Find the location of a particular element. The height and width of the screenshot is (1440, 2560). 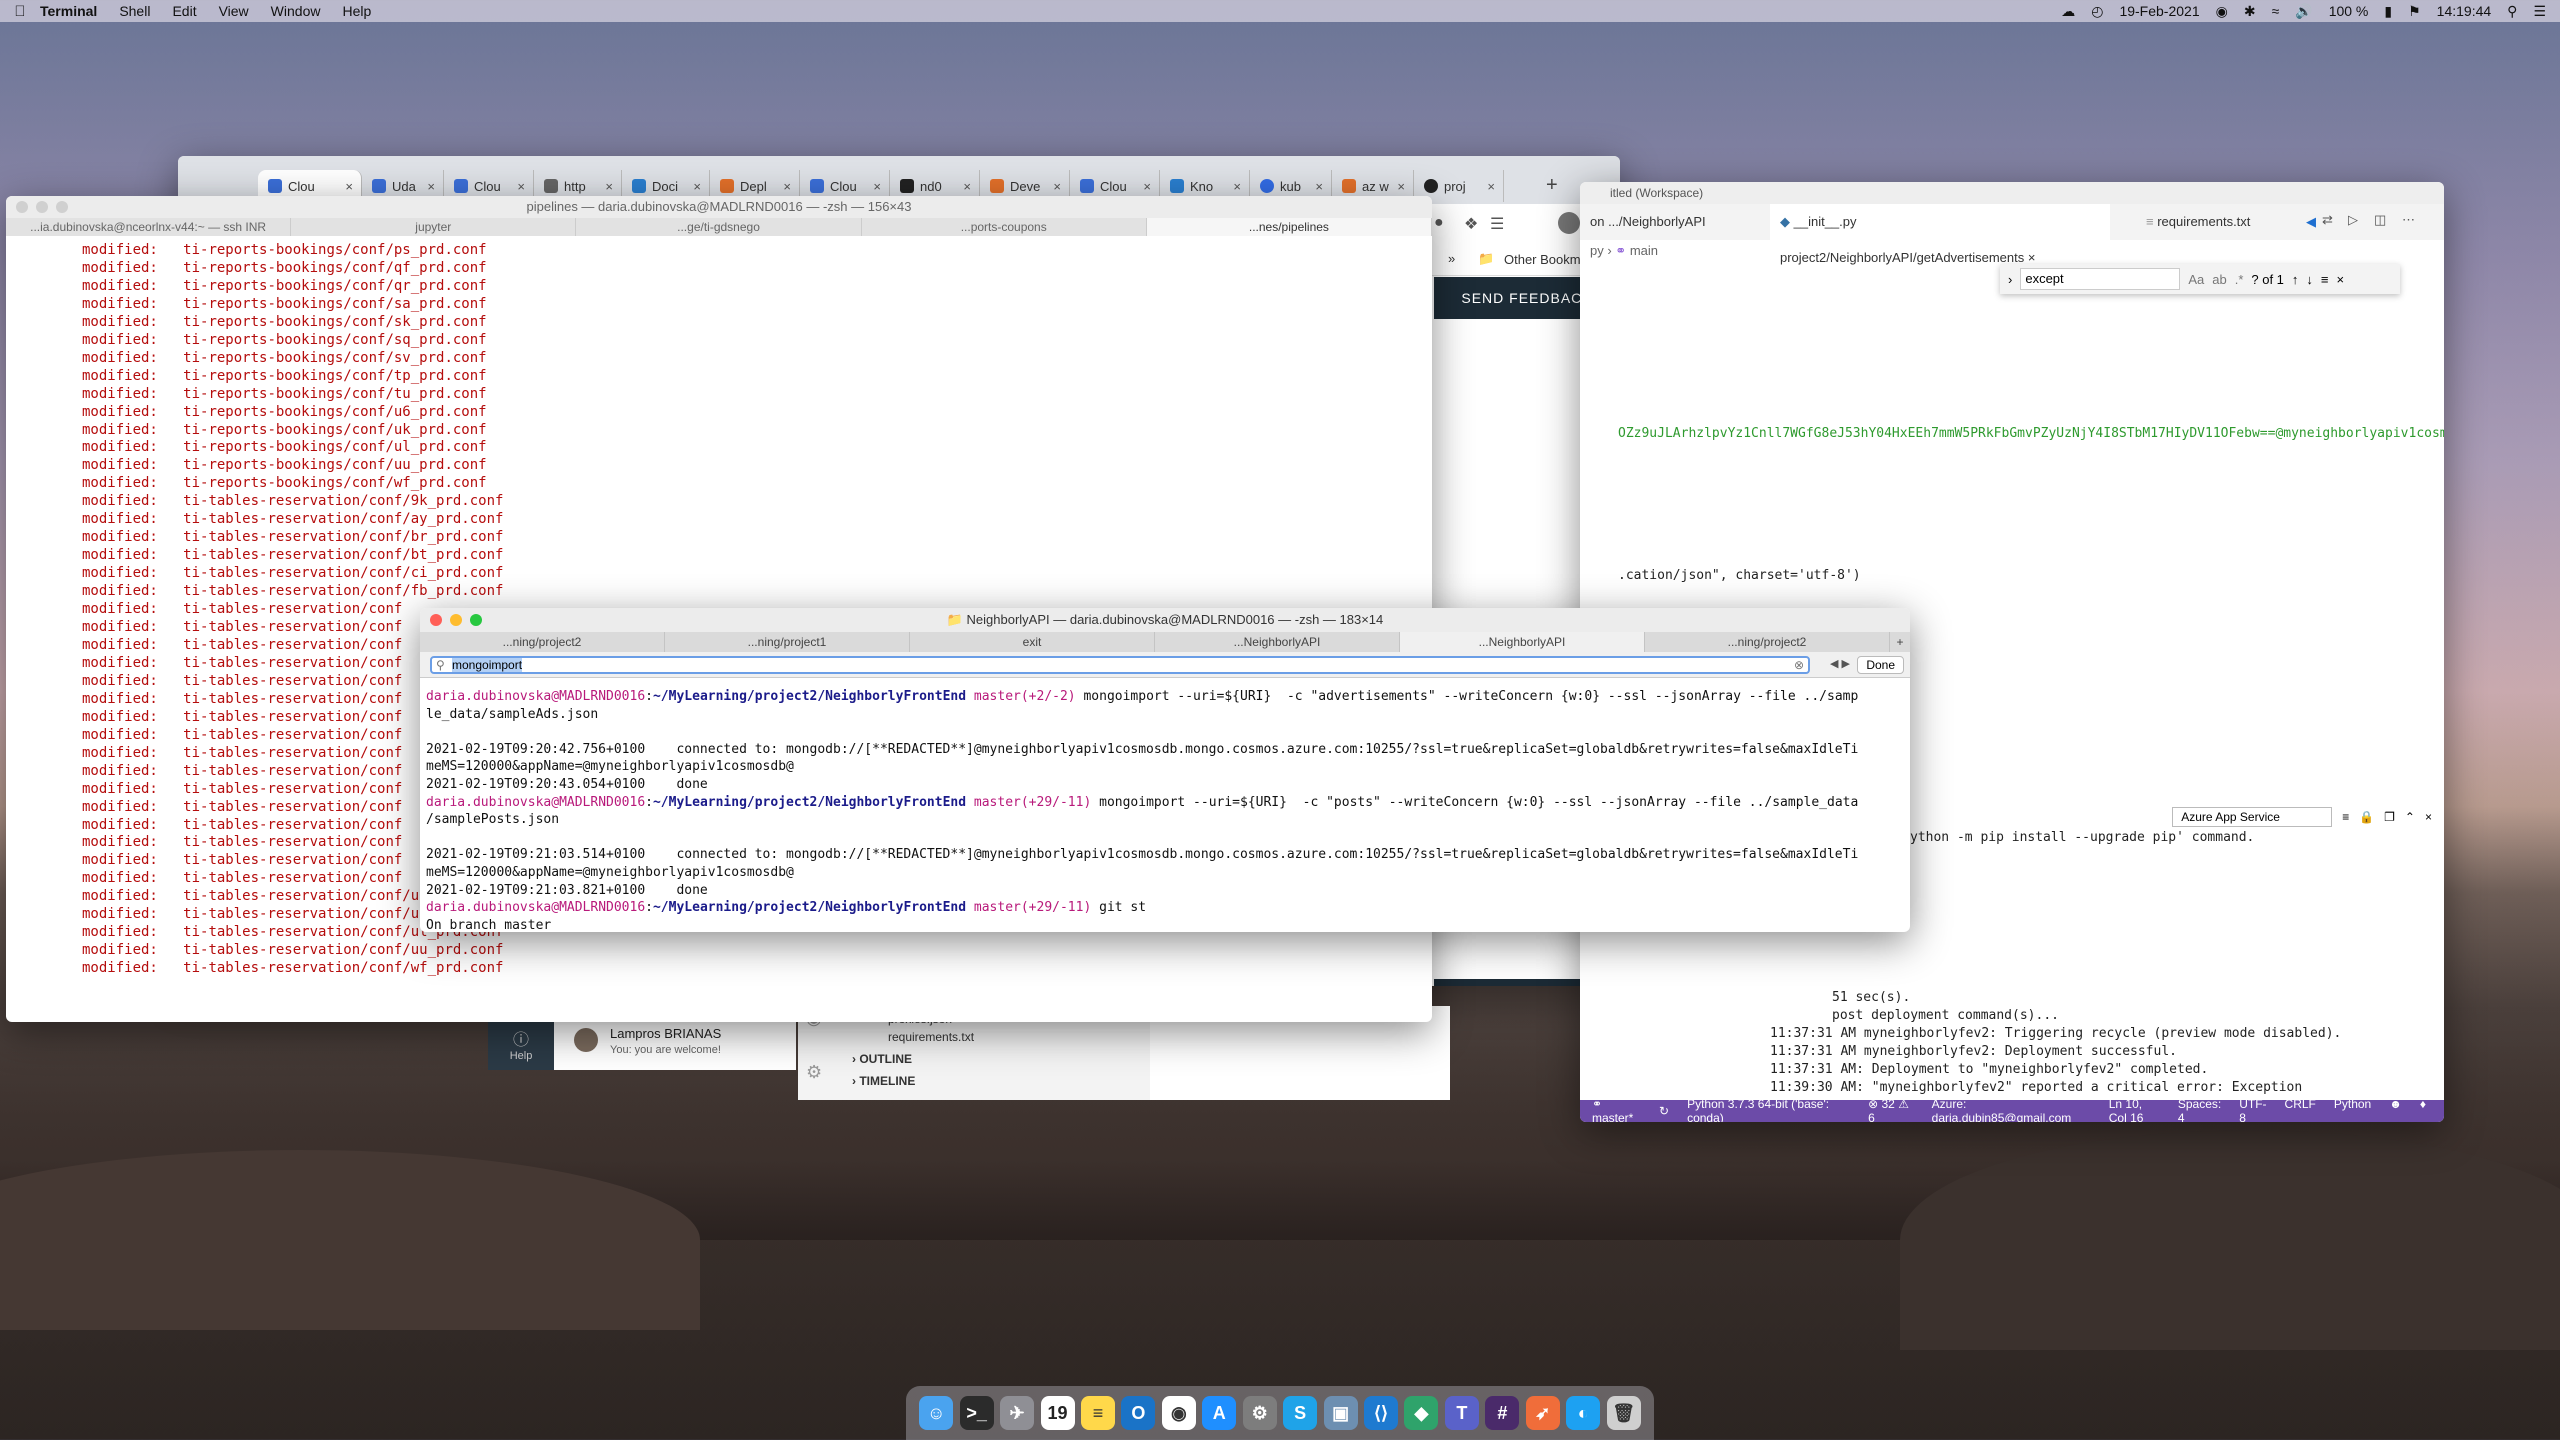

copy-icon: ❐ is located at coordinates (2389, 817).